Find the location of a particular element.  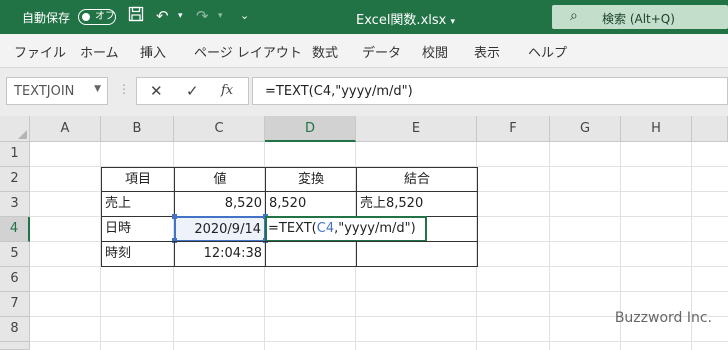

row-header-6: 6 is located at coordinates (15, 279).